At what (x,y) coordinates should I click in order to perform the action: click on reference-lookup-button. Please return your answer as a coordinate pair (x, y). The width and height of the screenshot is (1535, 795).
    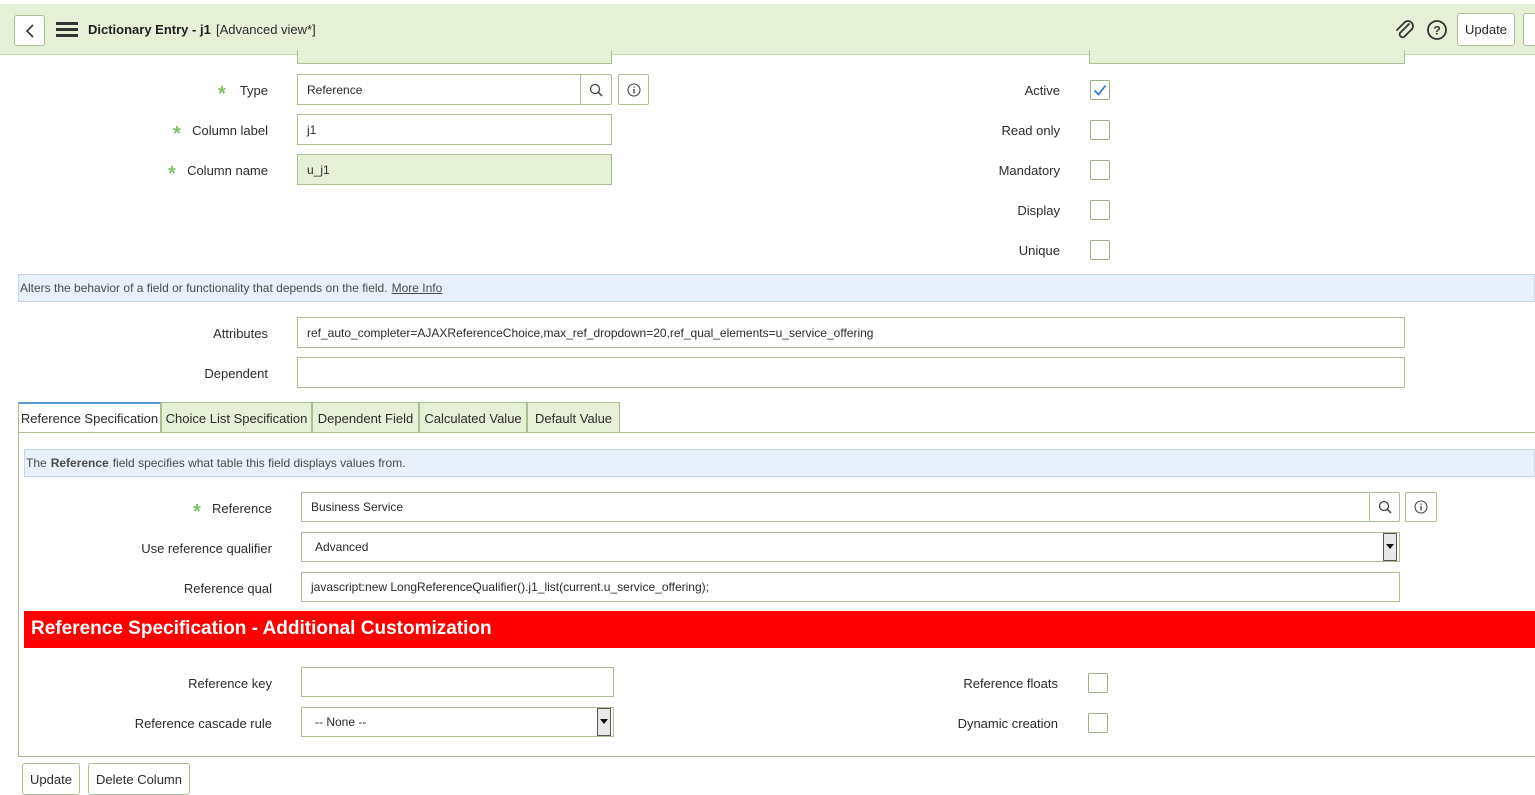
    Looking at the image, I should click on (1384, 507).